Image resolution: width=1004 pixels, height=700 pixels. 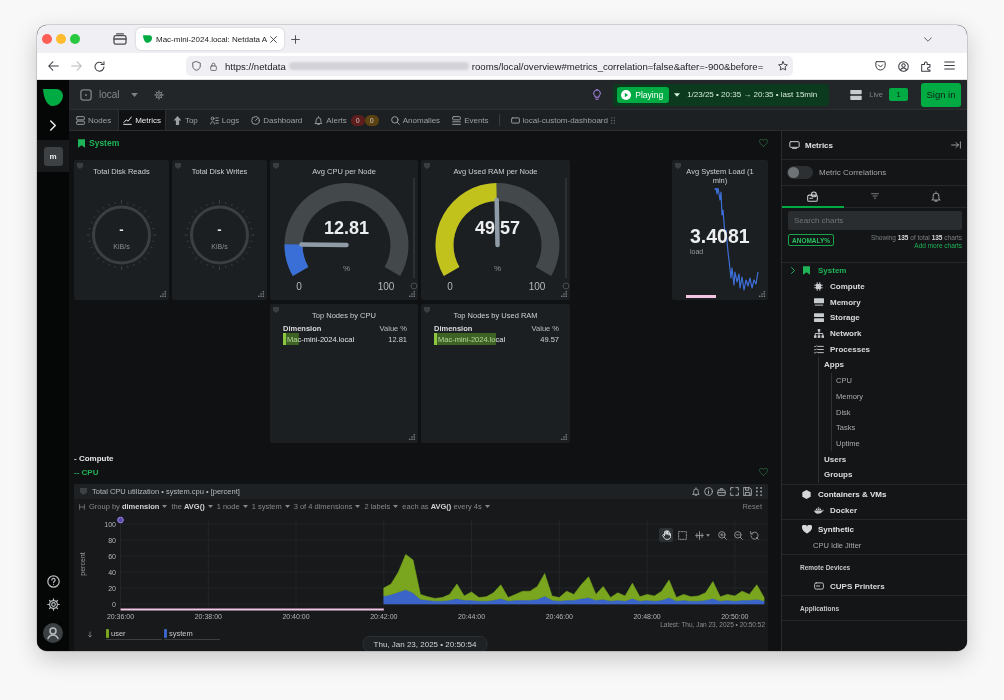 What do you see at coordinates (928, 39) in the screenshot?
I see `tab-list-icon` at bounding box center [928, 39].